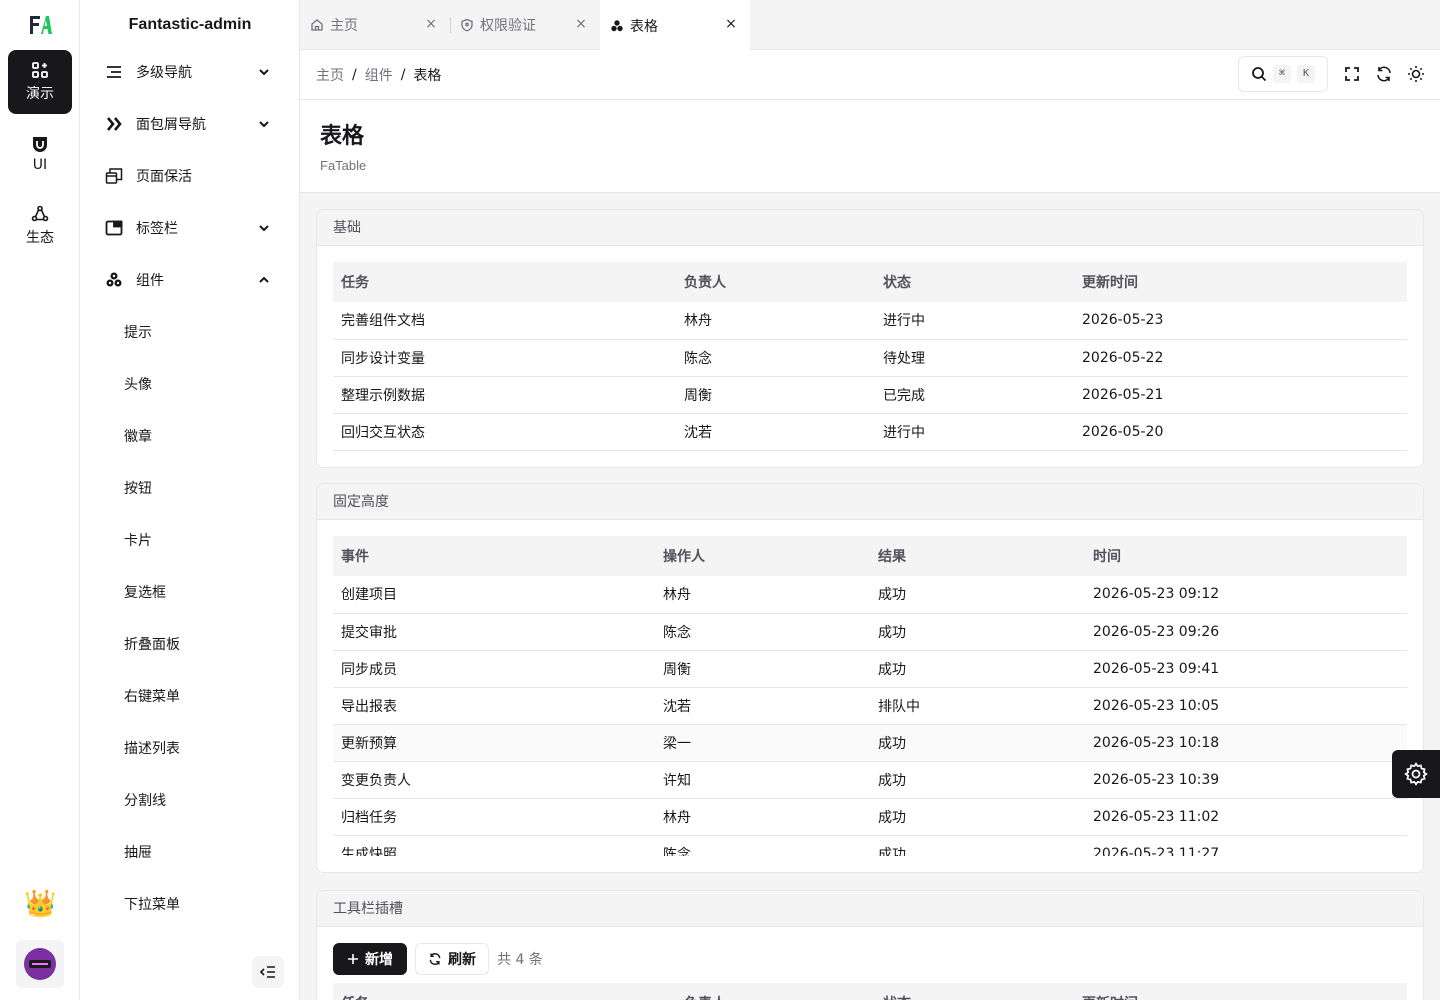 This screenshot has height=1000, width=1440. What do you see at coordinates (494, 780) in the screenshot?
I see `table-cell: 变更负责人` at bounding box center [494, 780].